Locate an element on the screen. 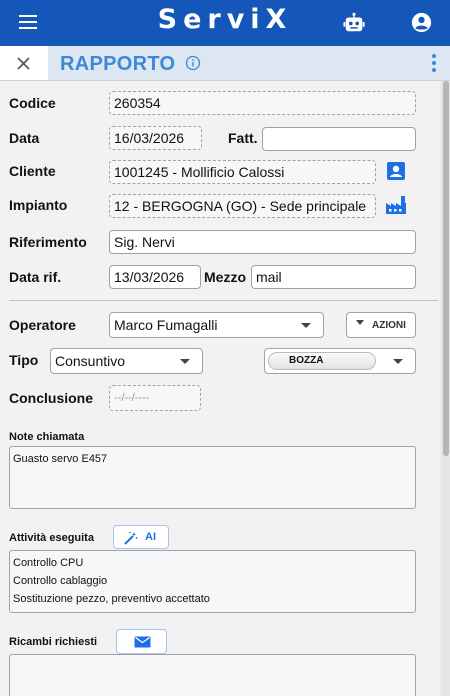 Image resolution: width=450 pixels, height=696 pixels. note-line: Guasto servo E457 is located at coordinates (60, 459).